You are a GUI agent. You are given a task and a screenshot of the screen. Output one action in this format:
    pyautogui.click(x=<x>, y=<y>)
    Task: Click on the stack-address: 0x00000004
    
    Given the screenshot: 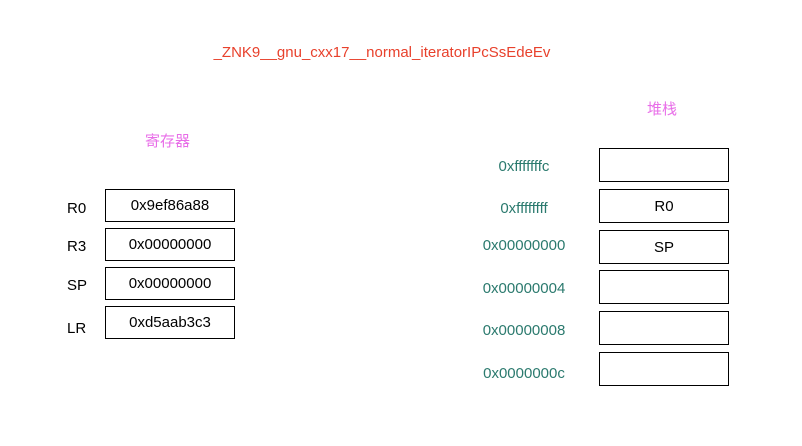 What is the action you would take?
    pyautogui.click(x=524, y=288)
    